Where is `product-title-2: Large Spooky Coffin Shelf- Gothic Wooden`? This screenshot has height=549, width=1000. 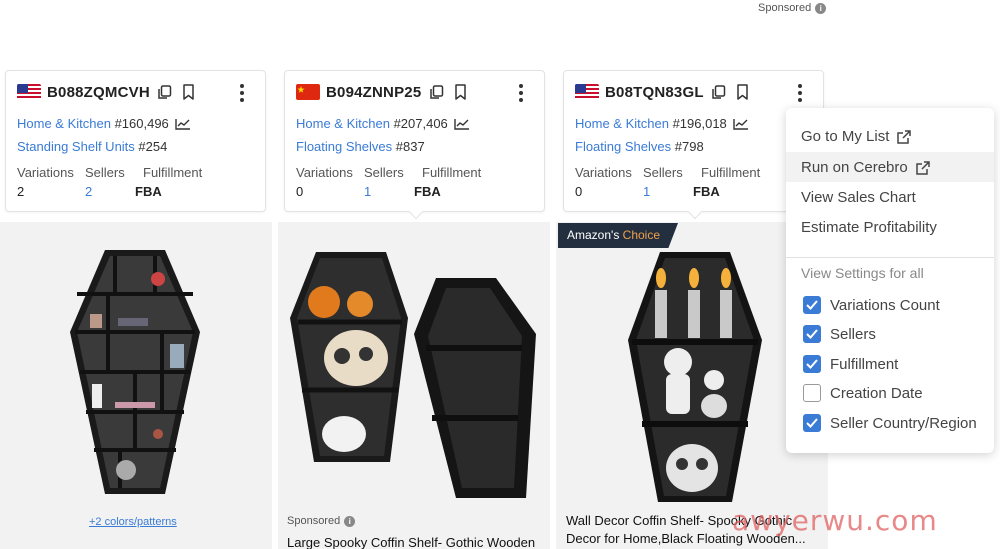 product-title-2: Large Spooky Coffin Shelf- Gothic Wooden is located at coordinates (411, 541).